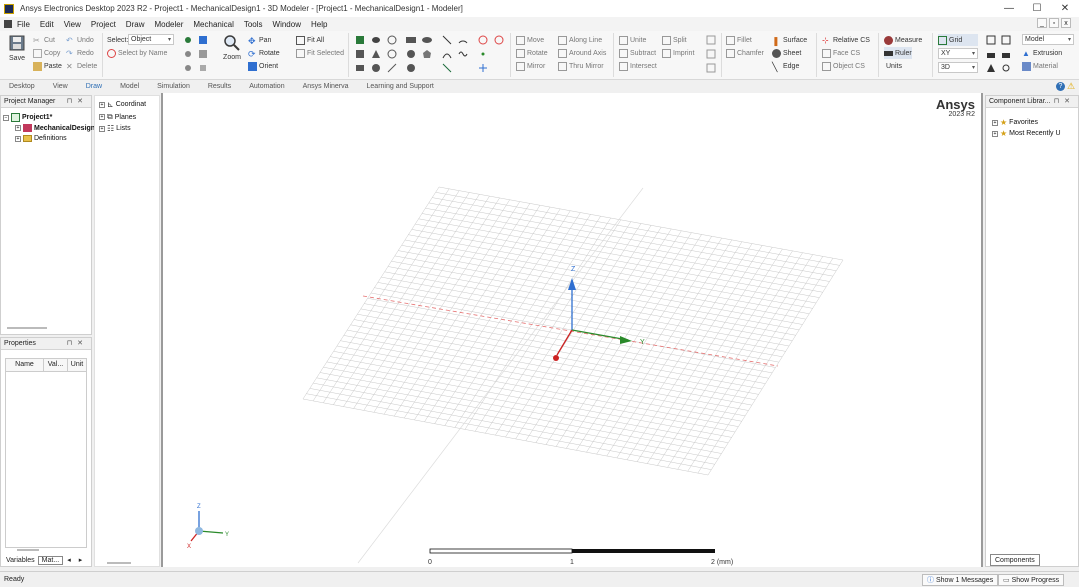  What do you see at coordinates (320, 53) in the screenshot?
I see `fit-selected-button: Fit Selected` at bounding box center [320, 53].